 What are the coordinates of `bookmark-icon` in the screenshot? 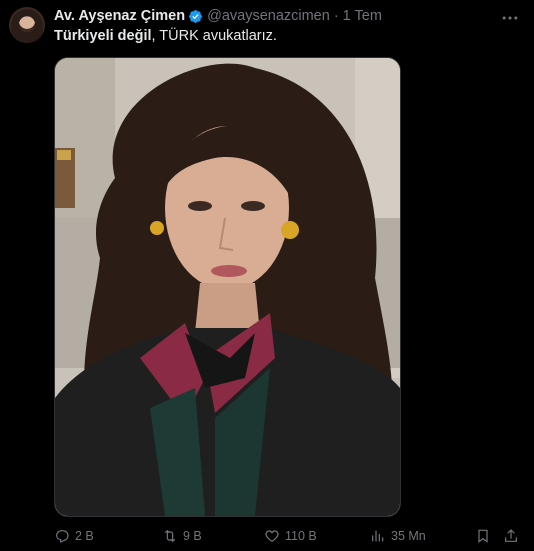 It's located at (483, 536).